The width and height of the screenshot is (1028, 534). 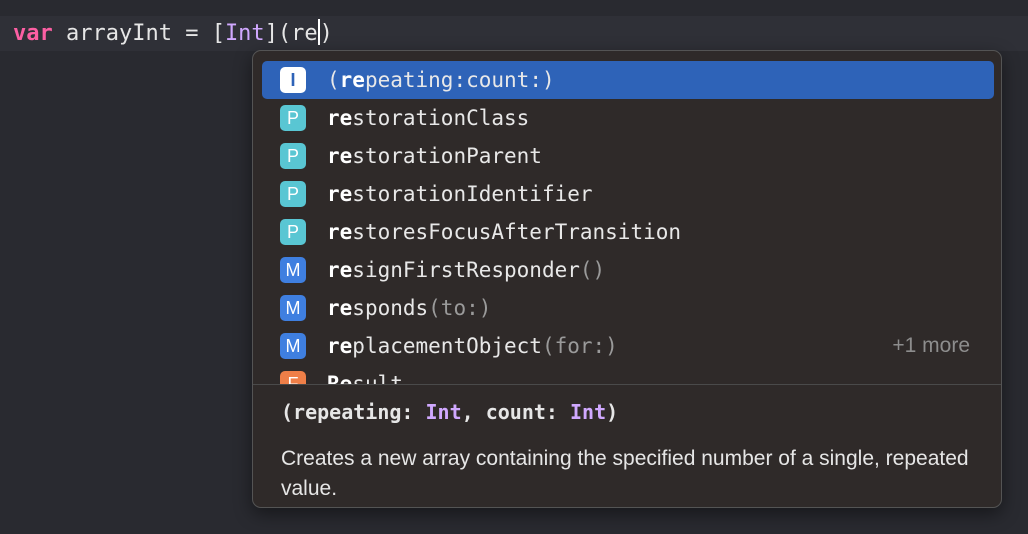 What do you see at coordinates (390, 308) in the screenshot?
I see `label-rest: sponds` at bounding box center [390, 308].